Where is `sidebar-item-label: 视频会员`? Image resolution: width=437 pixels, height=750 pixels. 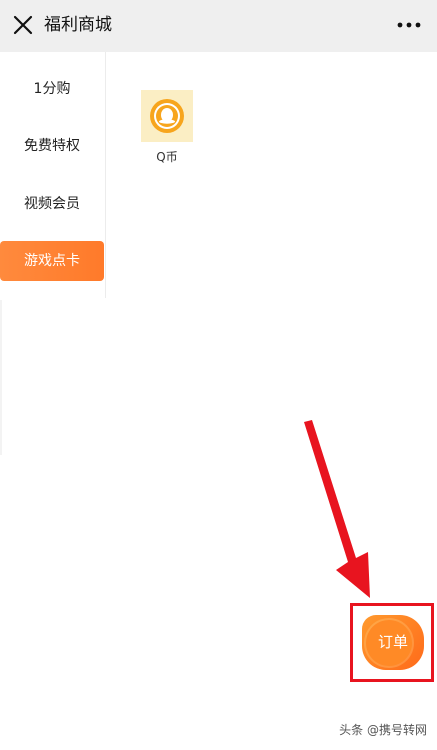
sidebar-item-label: 视频会员 is located at coordinates (52, 204).